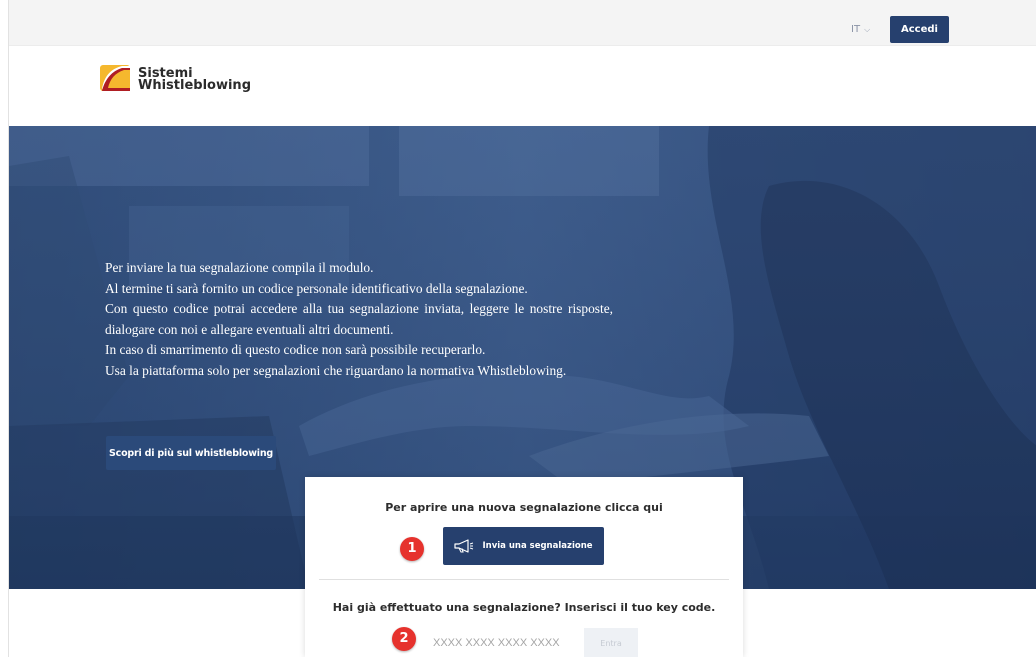 The height and width of the screenshot is (657, 1036). I want to click on language-label: IT, so click(856, 29).